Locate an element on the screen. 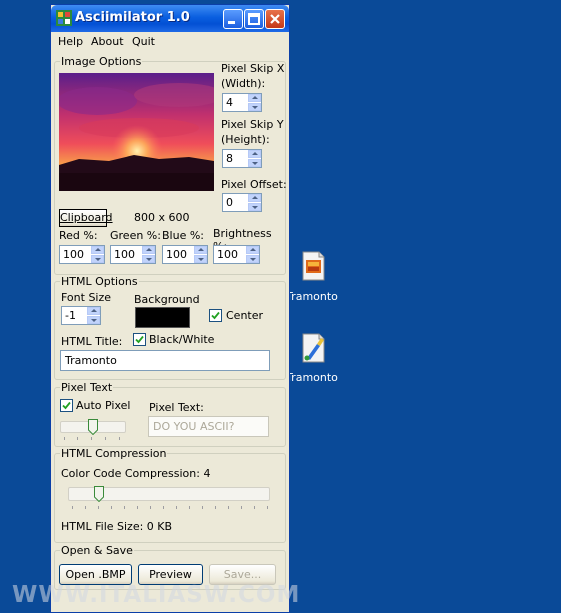  html-title-value: Tramonto is located at coordinates (91, 360).